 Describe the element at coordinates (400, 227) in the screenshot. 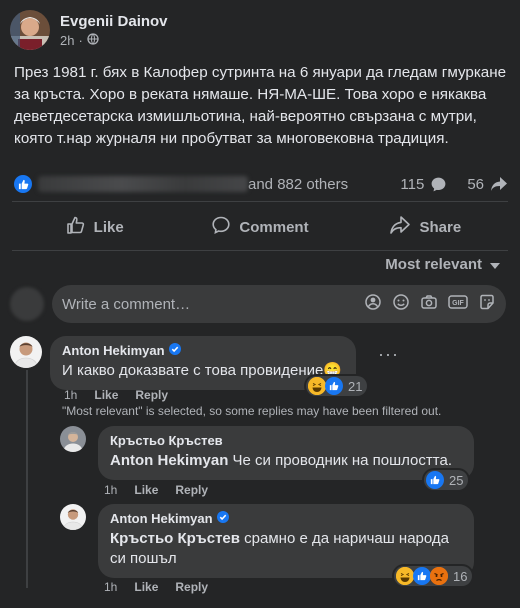

I see `share-icon` at that location.